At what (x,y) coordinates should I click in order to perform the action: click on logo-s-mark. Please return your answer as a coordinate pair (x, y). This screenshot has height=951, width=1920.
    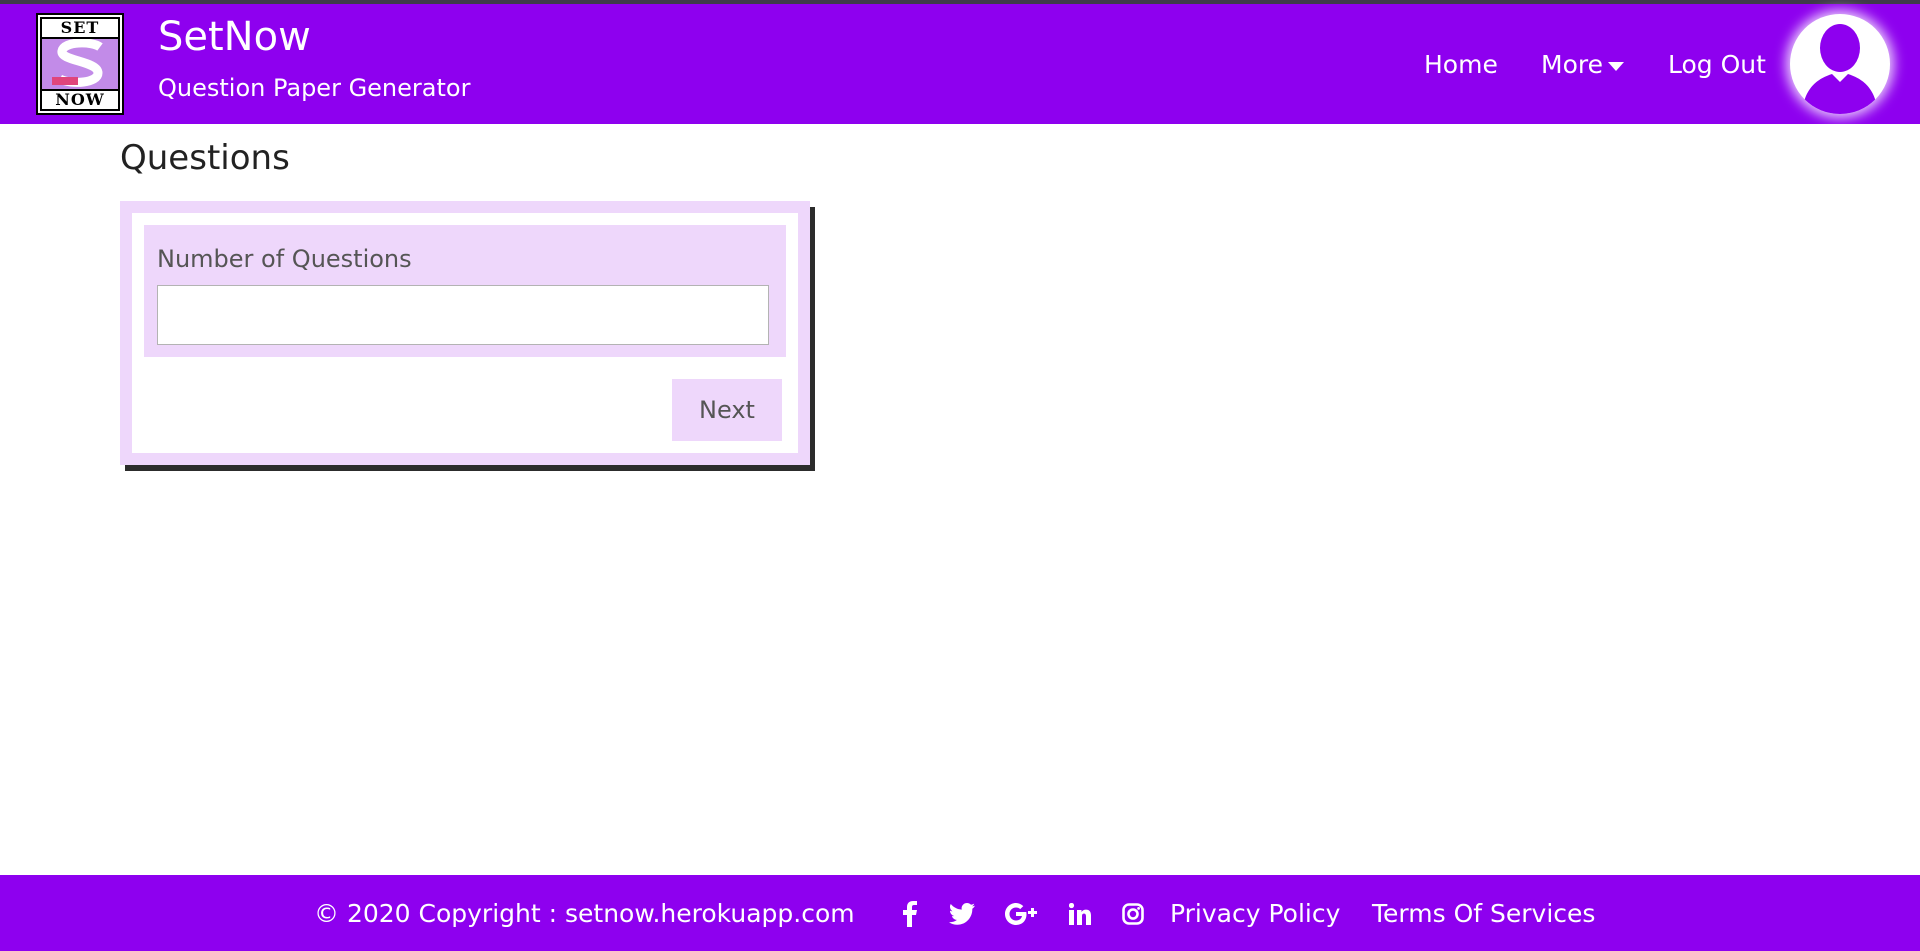
    Looking at the image, I should click on (80, 64).